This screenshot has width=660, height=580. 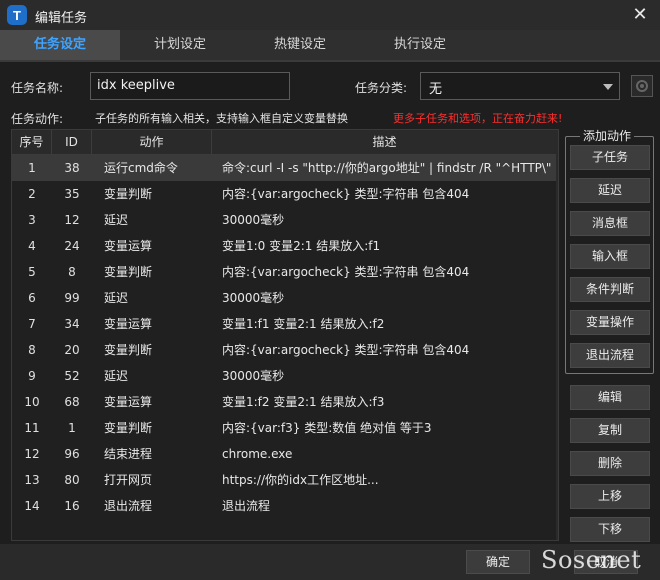 I want to click on row-id: 1, so click(x=72, y=428).